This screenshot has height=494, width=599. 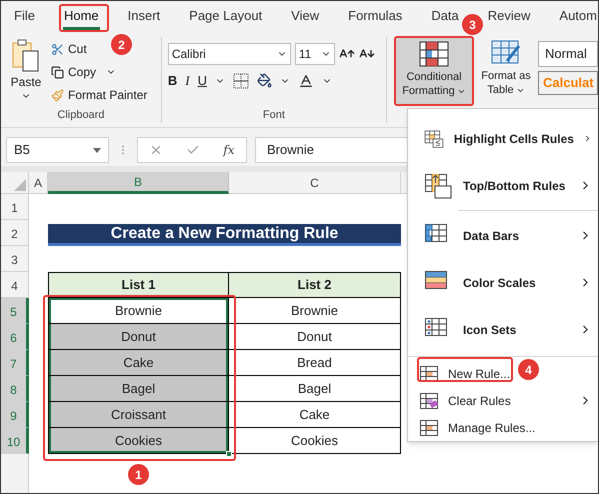 I want to click on table-header: List 1, so click(x=138, y=285).